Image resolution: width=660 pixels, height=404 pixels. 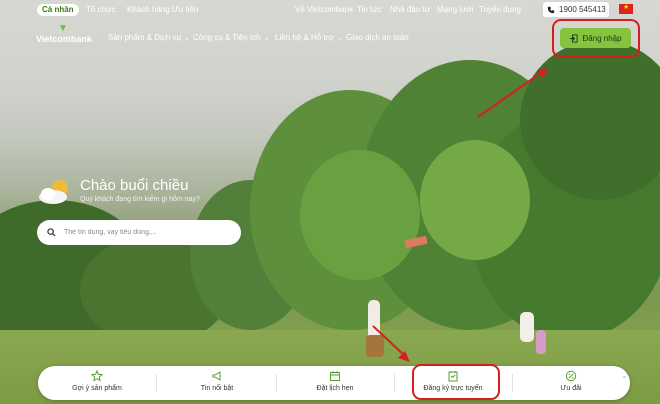 What do you see at coordinates (455, 10) in the screenshot?
I see `link-network: Mạng lưới` at bounding box center [455, 10].